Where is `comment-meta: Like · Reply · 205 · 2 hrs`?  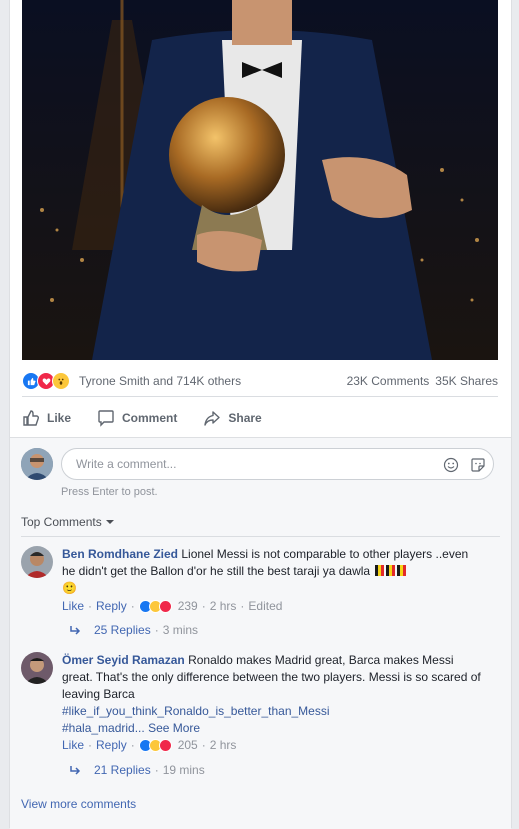 comment-meta: Like · Reply · 205 · 2 hrs is located at coordinates (149, 745).